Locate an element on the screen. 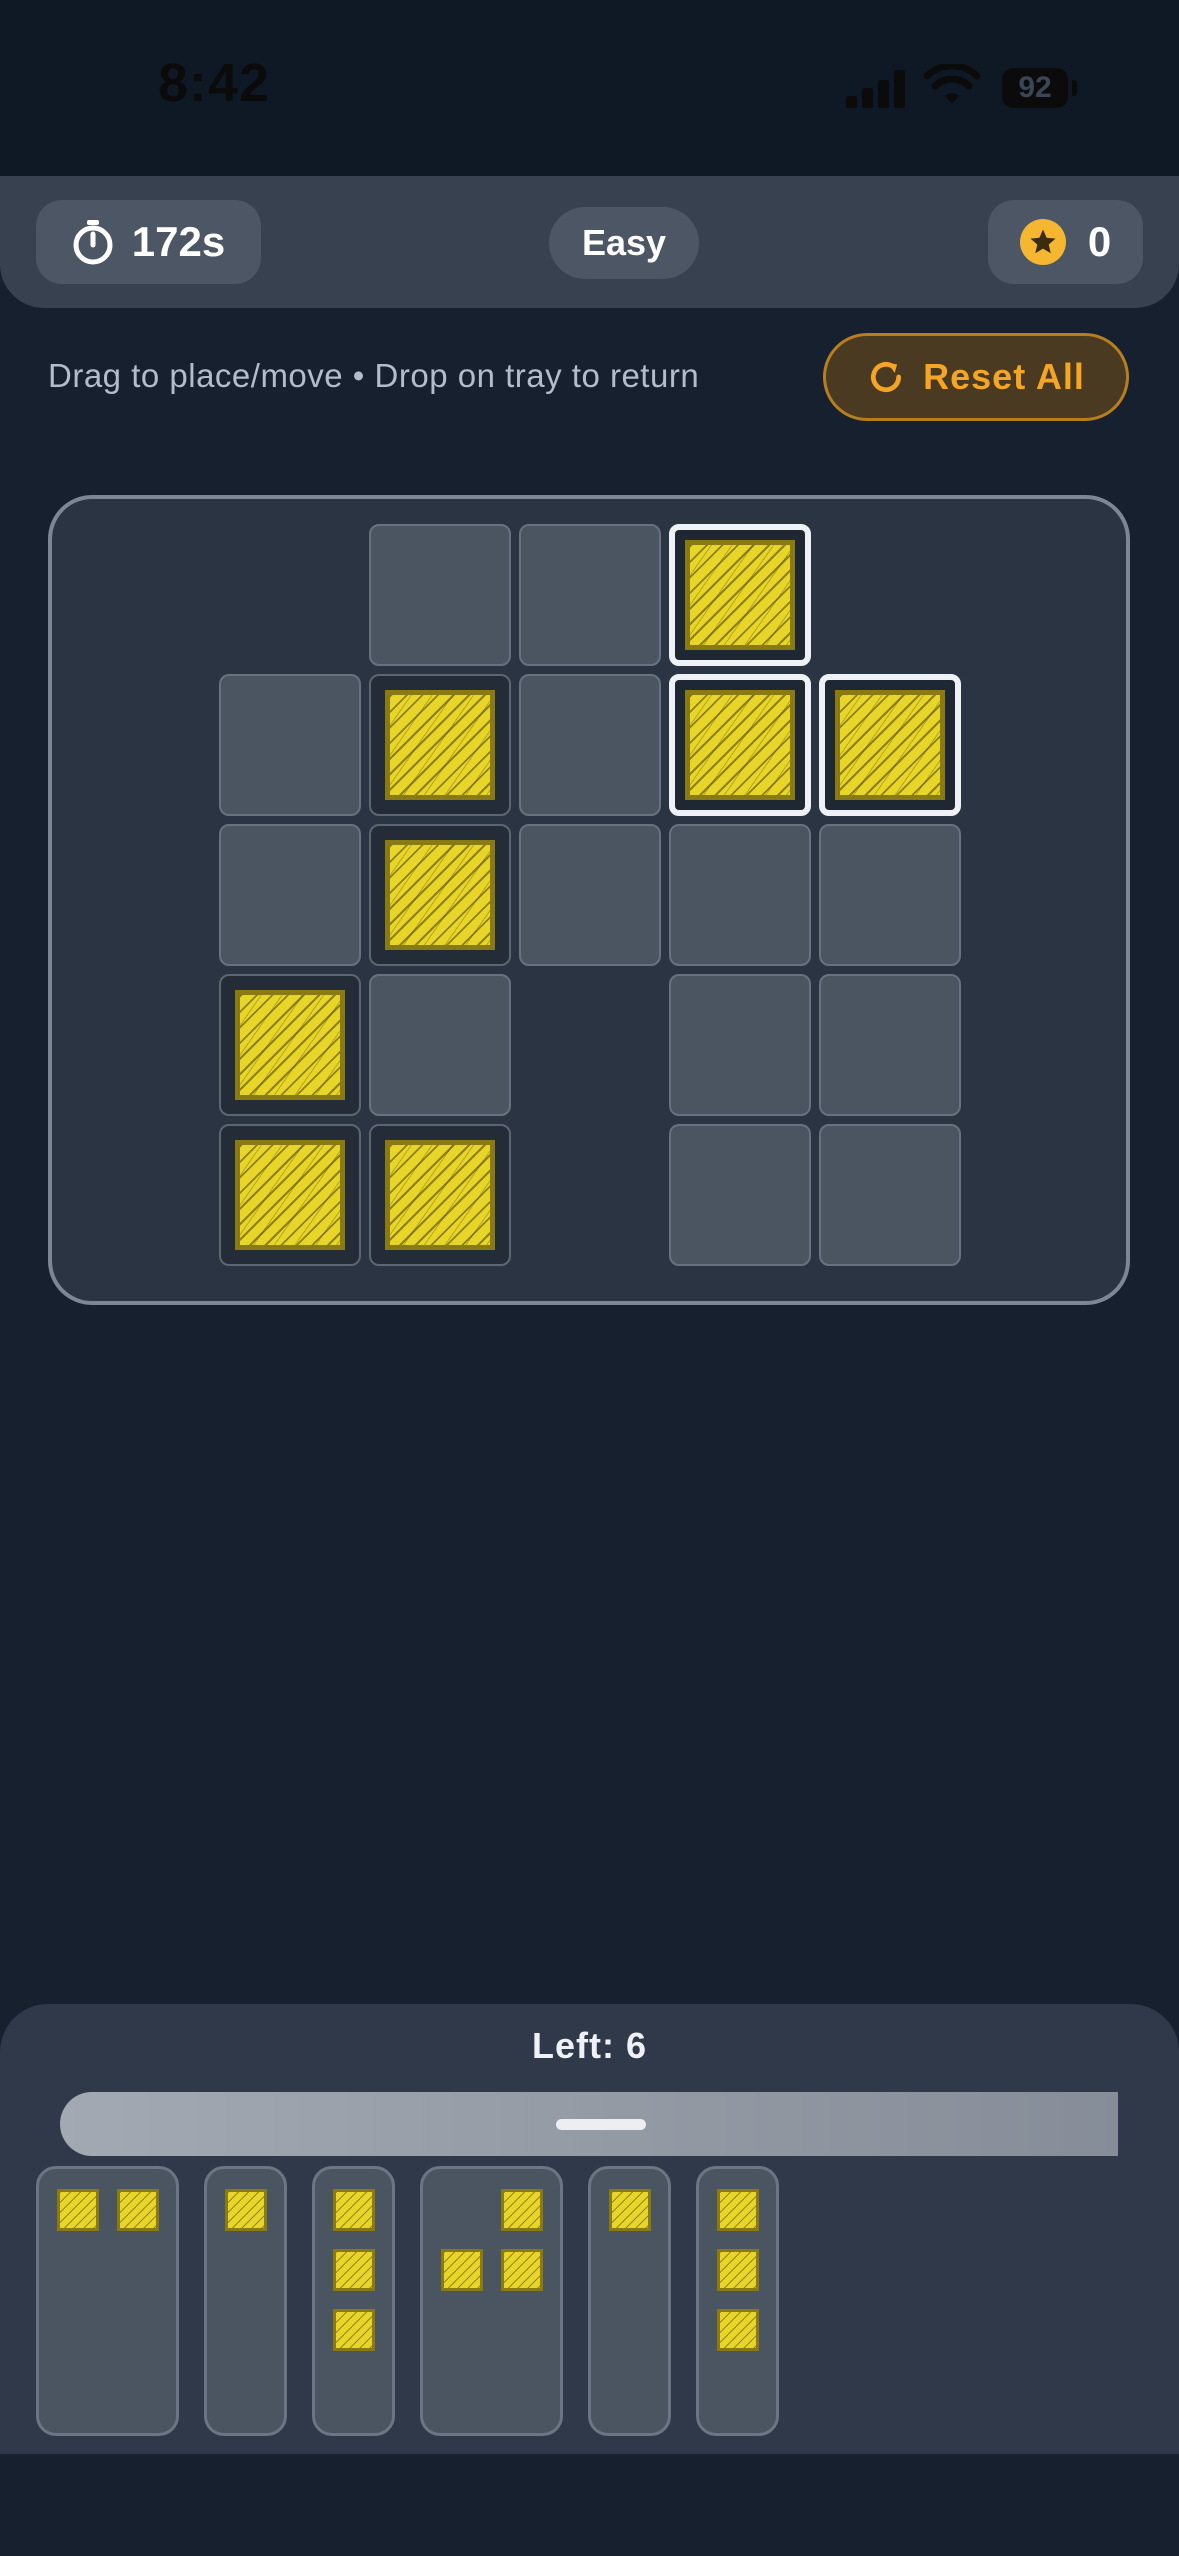 The image size is (1179, 2556). reset-all-label: Reset All is located at coordinates (1004, 376).